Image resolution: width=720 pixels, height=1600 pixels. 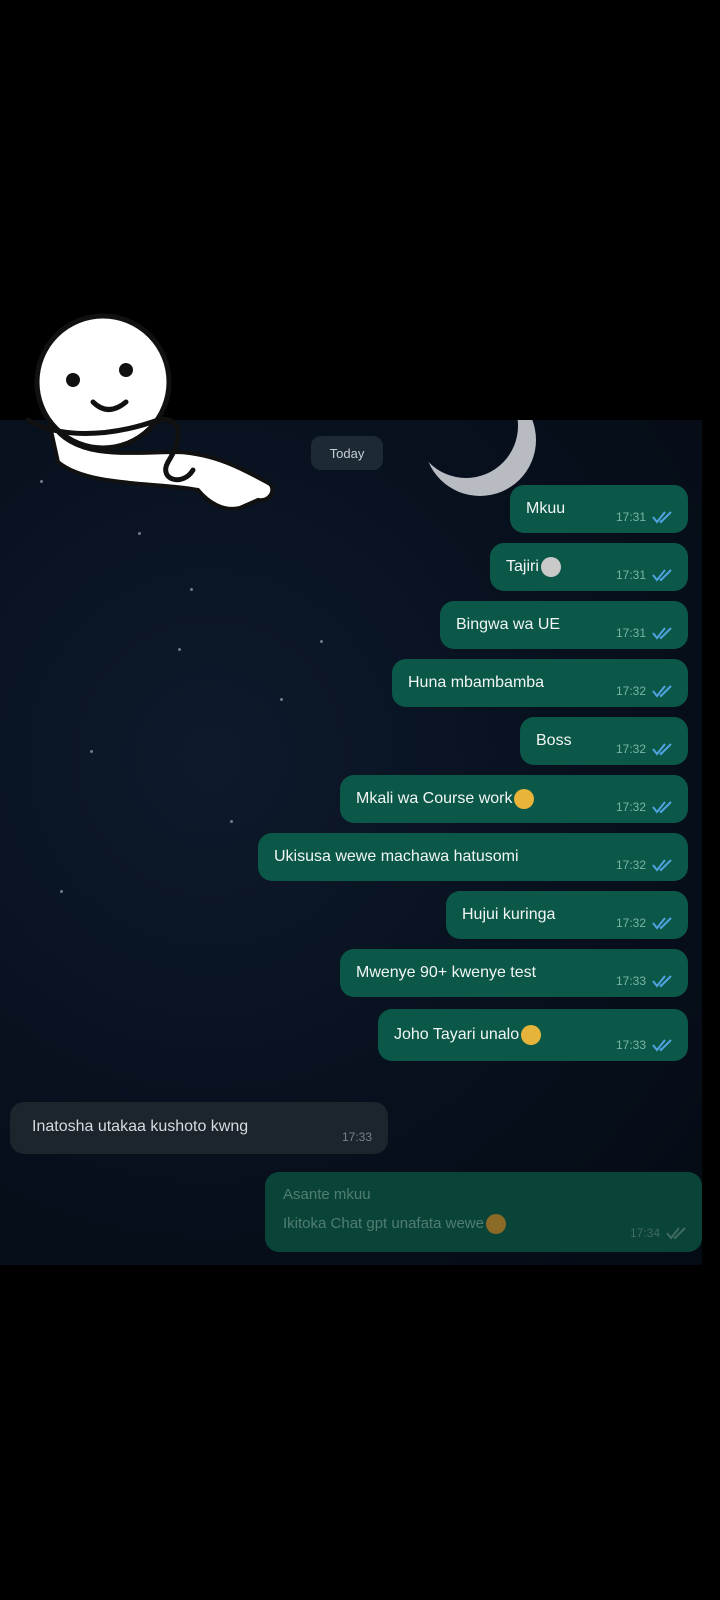 I want to click on outgoing-message: Huna mbambamba 17:32, so click(x=540, y=683).